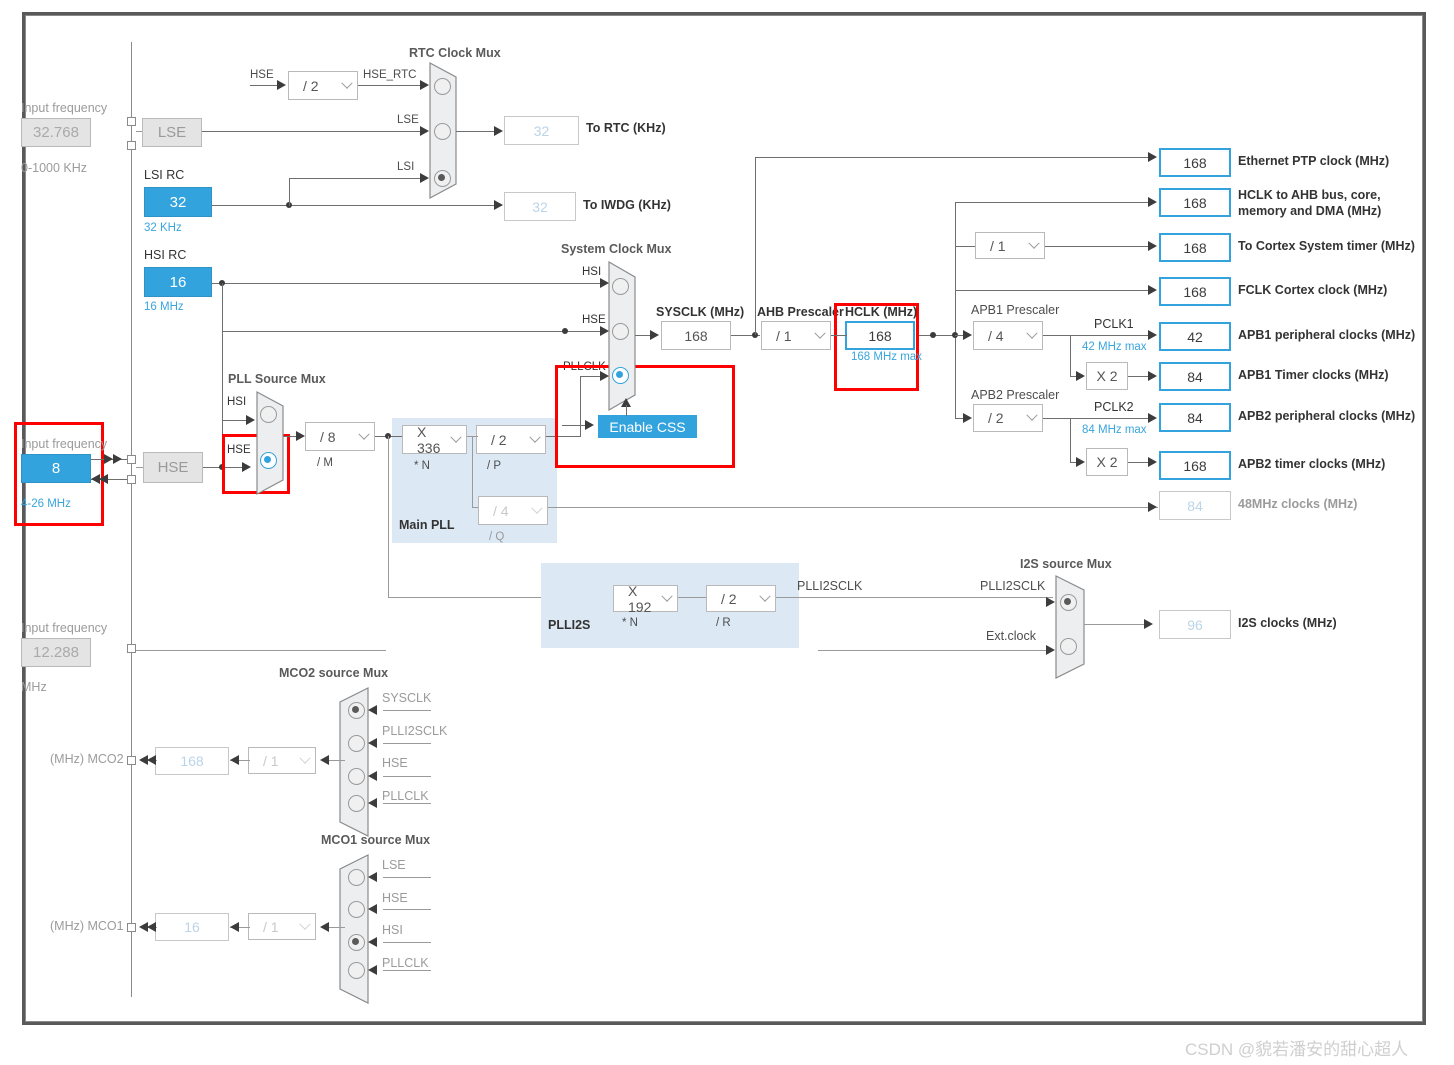  I want to click on mco2-mux-out-arrow, so click(324, 760).